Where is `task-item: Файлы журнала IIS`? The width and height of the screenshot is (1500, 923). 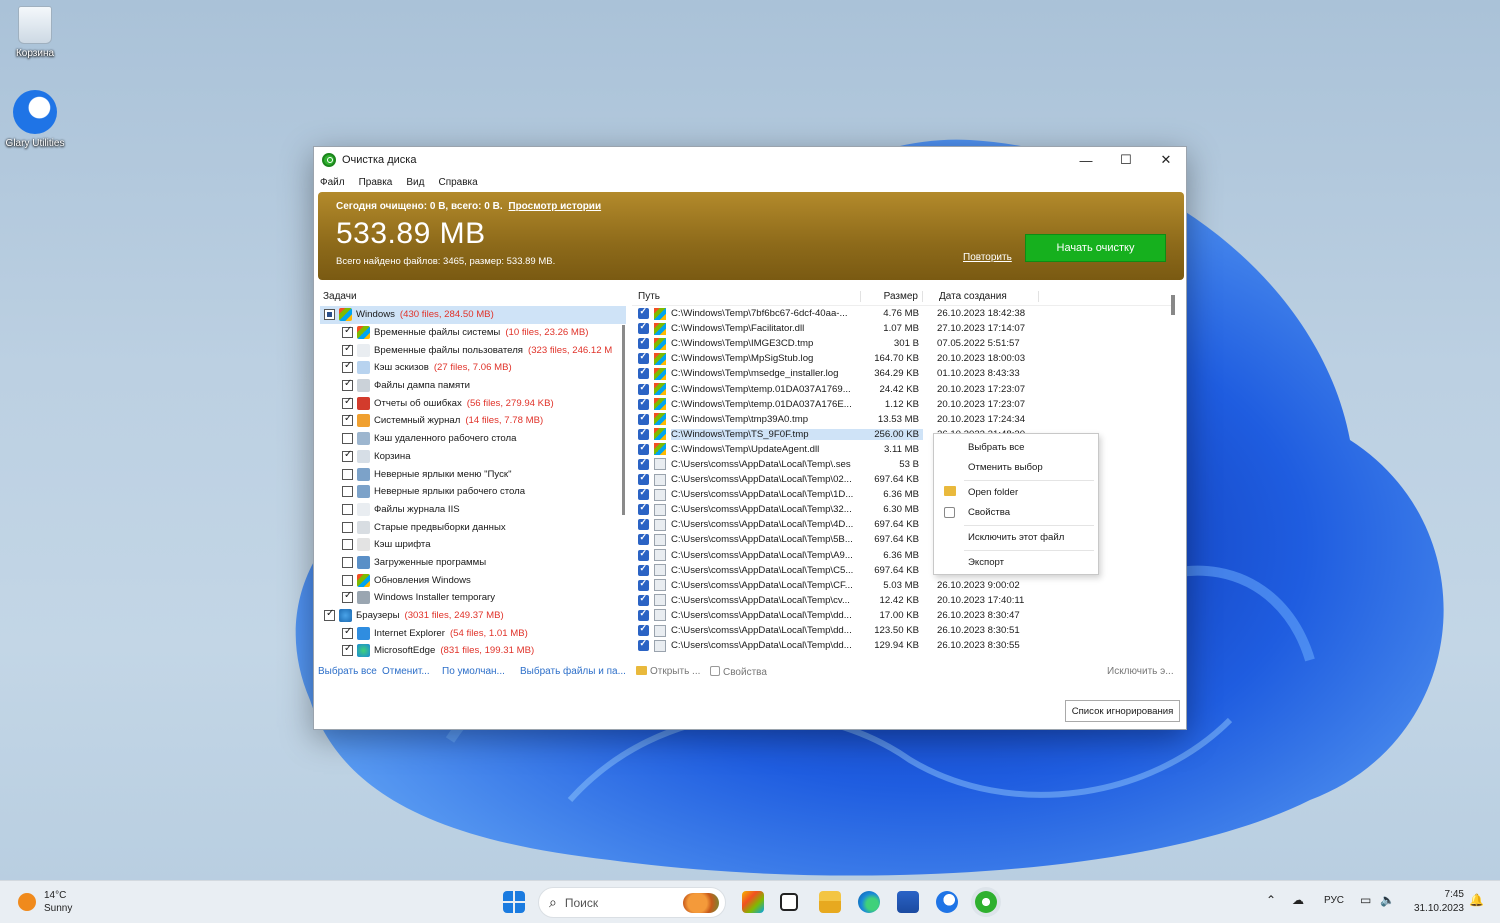
task-item: Файлы журнала IIS is located at coordinates (473, 510).